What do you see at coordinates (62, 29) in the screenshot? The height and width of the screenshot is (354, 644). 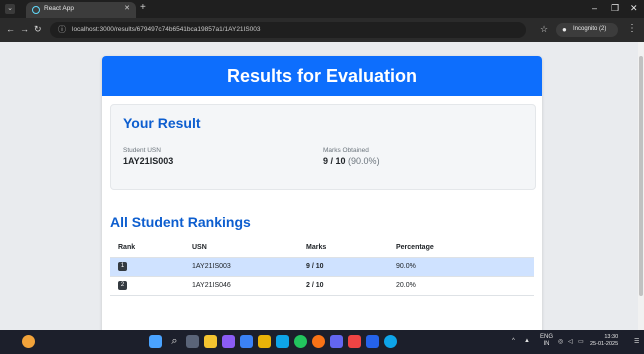 I see `site-info-icon: ⓘ` at bounding box center [62, 29].